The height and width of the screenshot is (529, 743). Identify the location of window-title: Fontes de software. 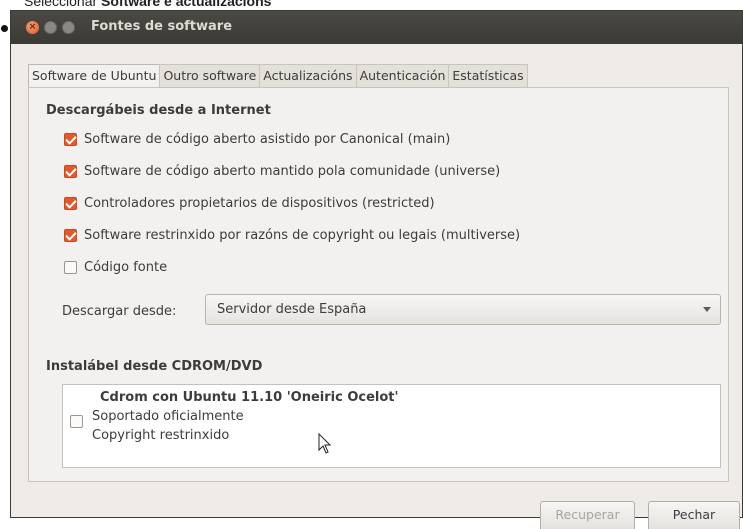
(162, 26).